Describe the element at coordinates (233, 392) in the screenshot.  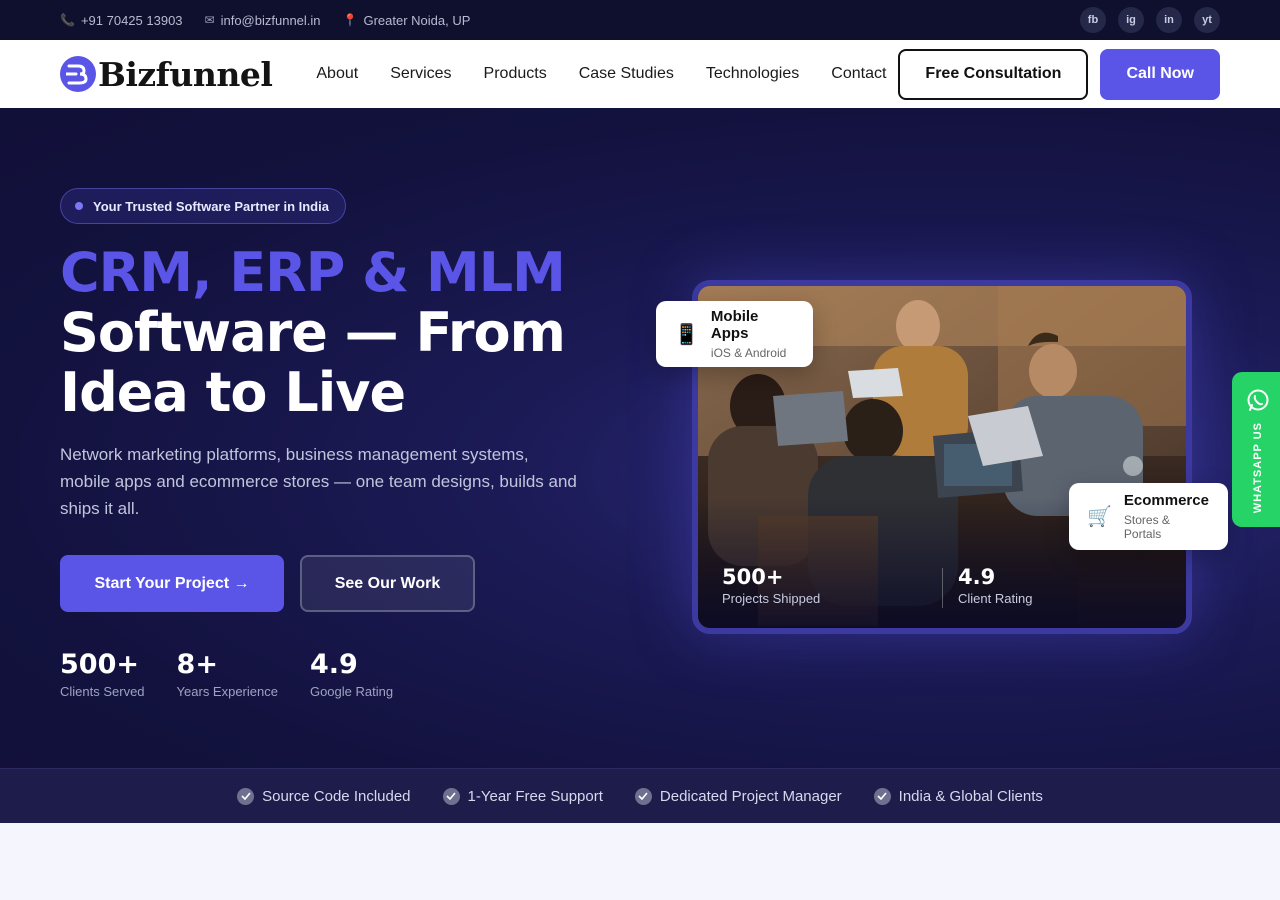
I see `hero-title-line3: Idea to Live` at that location.